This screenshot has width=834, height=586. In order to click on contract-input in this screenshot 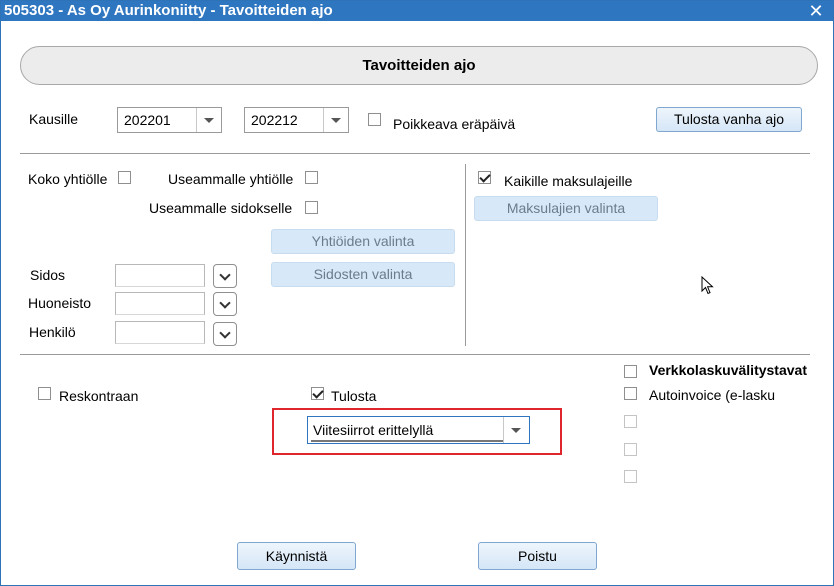, I will do `click(160, 275)`.